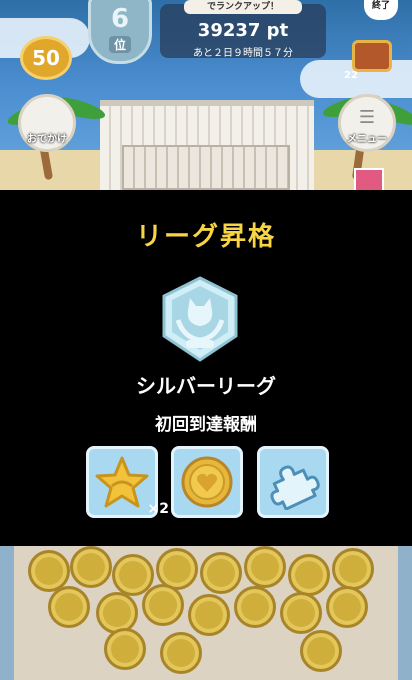 This screenshot has width=412, height=680. I want to click on silver-league-emblem-icon, so click(200, 319).